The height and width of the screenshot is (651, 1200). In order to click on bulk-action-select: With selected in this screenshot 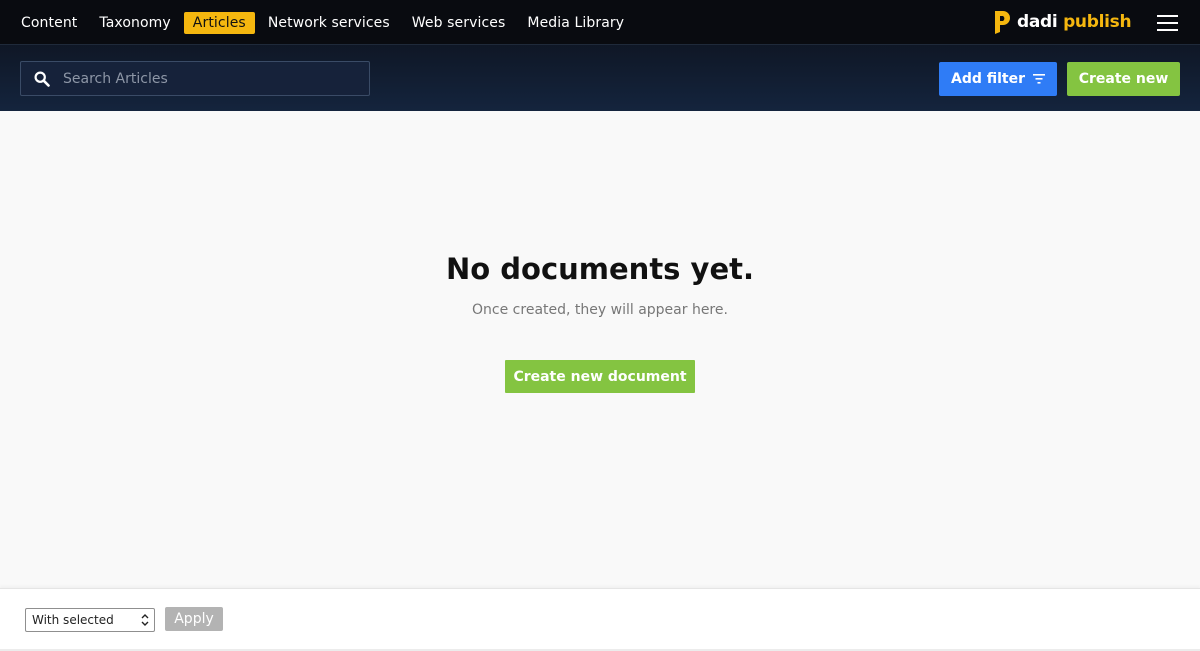, I will do `click(90, 620)`.